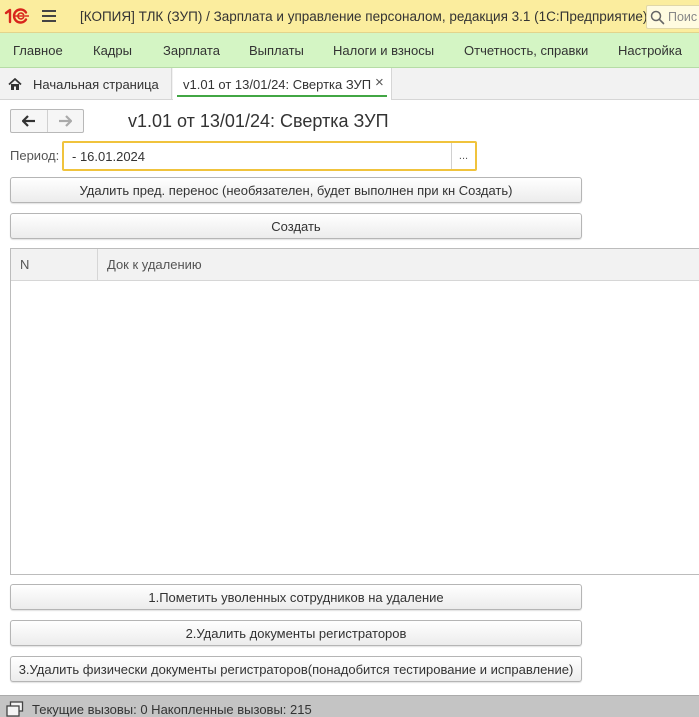  I want to click on search-placeholder: Поис, so click(683, 17).